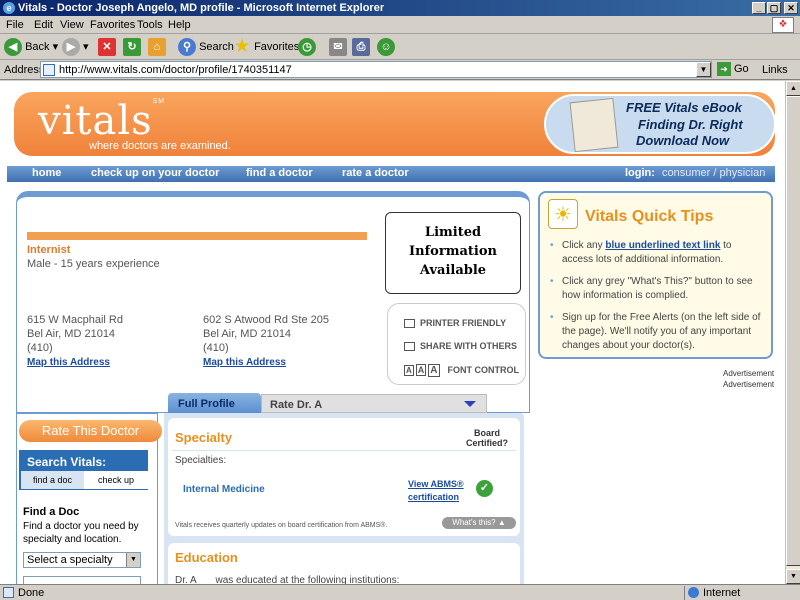 The height and width of the screenshot is (600, 800). I want to click on mail-button: ✉, so click(338, 47).